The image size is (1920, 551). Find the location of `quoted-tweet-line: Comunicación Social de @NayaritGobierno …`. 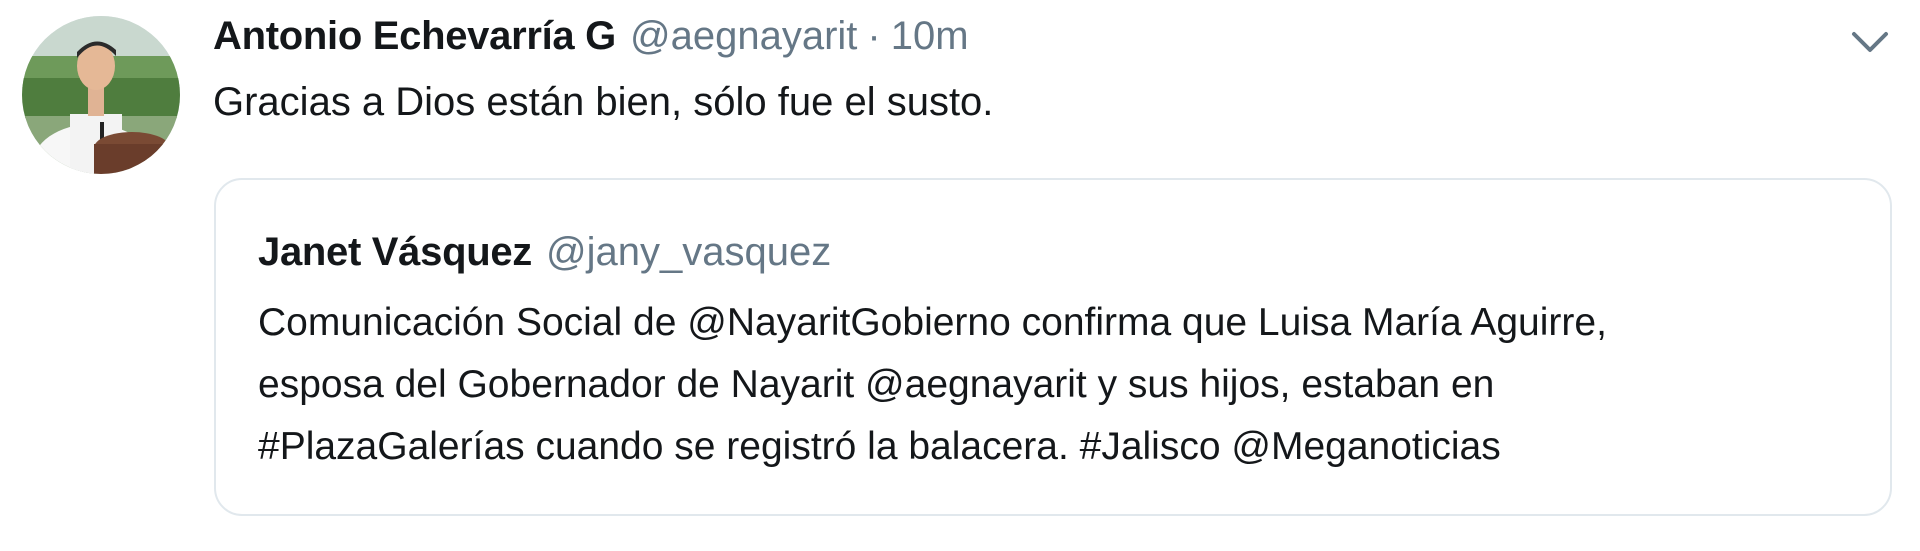

quoted-tweet-line: Comunicación Social de @NayaritGobierno … is located at coordinates (932, 322).